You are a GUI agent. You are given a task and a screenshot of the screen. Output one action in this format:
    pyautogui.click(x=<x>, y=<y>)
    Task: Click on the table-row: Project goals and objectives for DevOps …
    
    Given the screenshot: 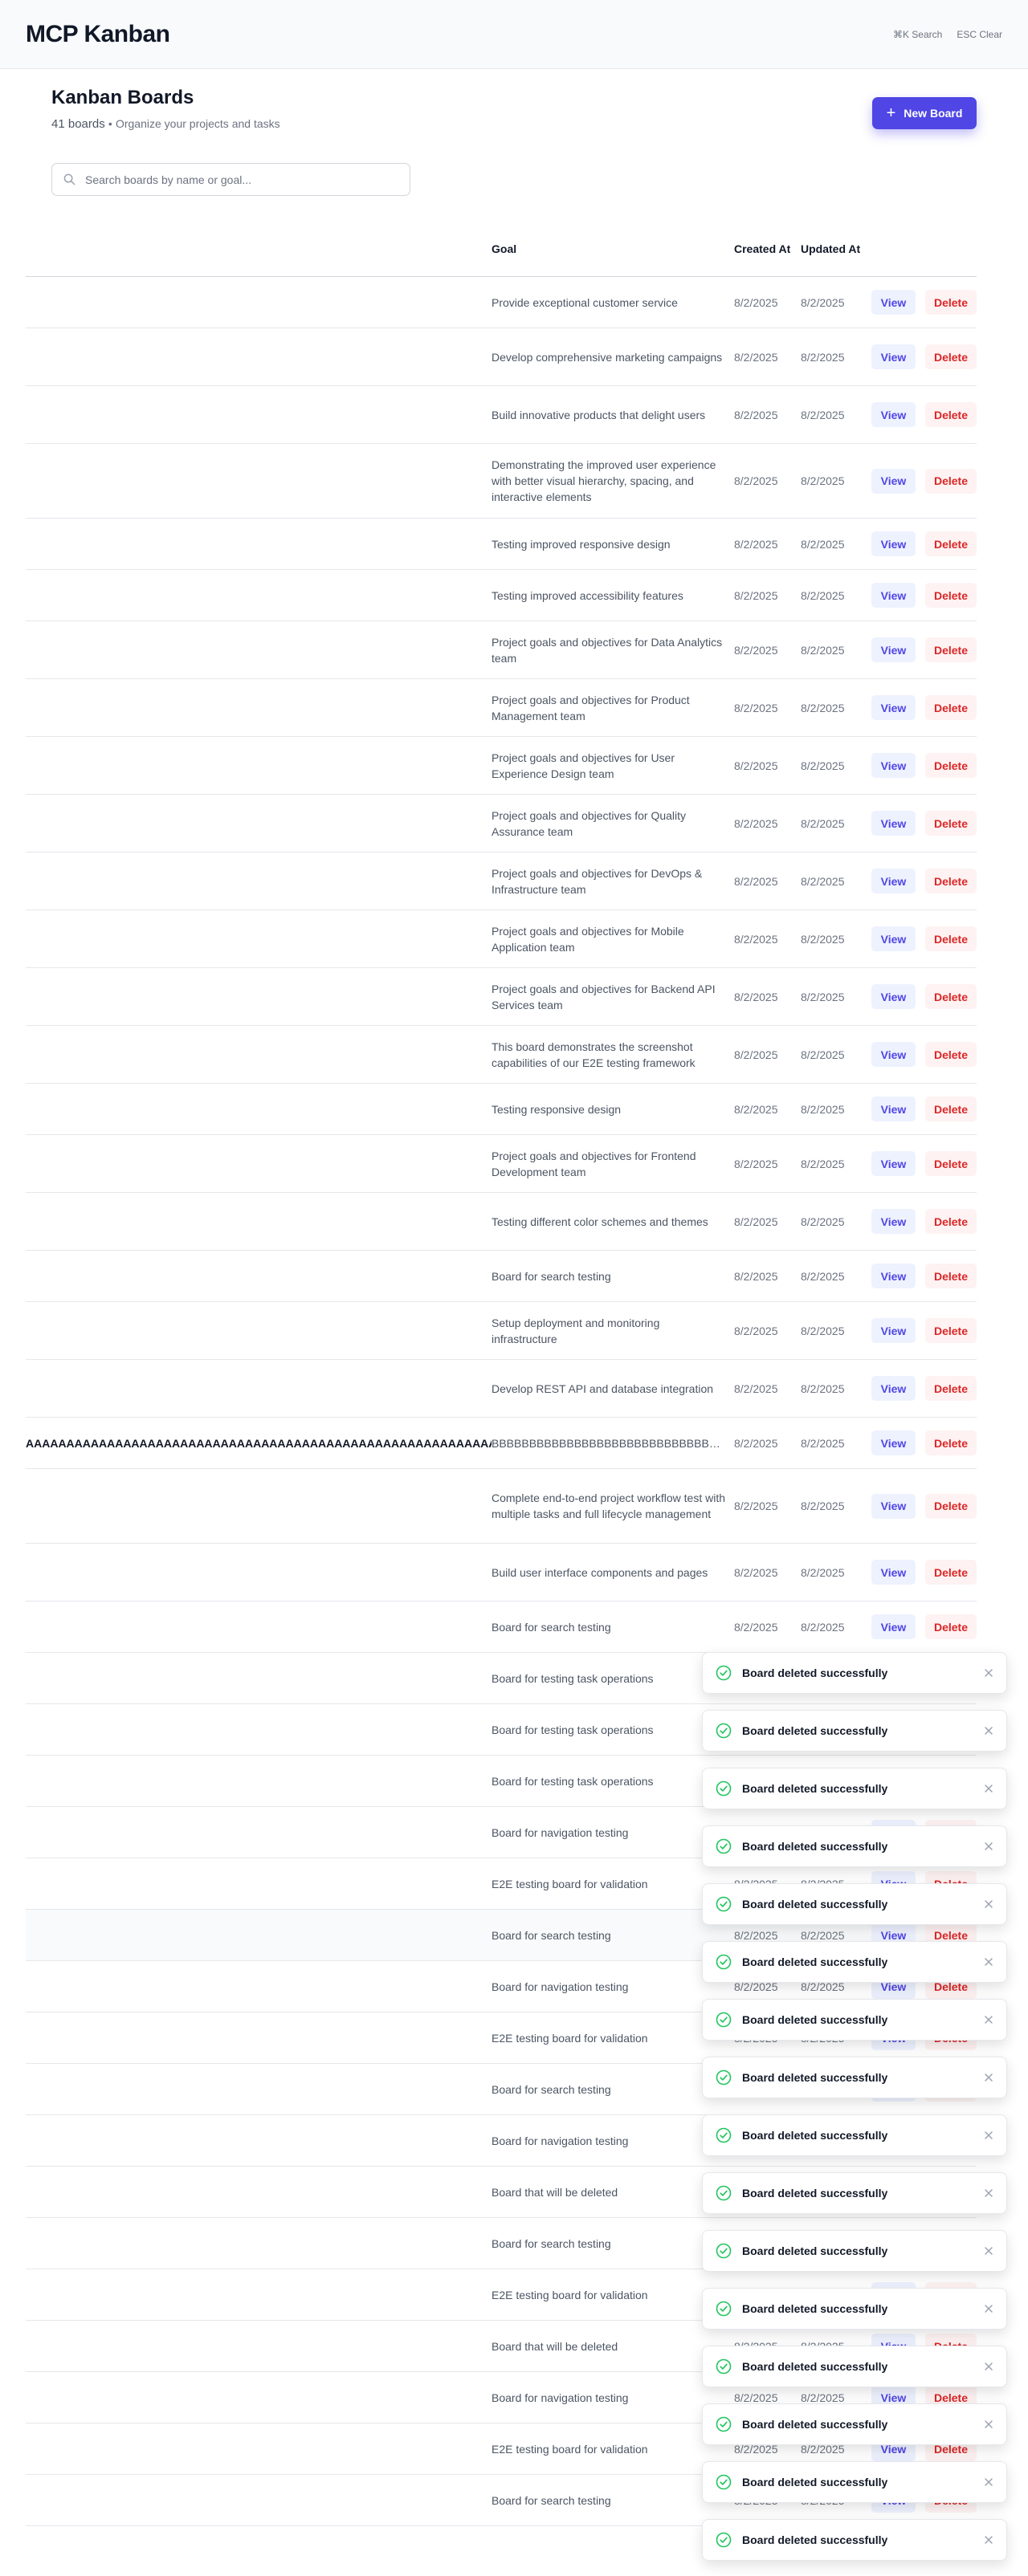 What is the action you would take?
    pyautogui.click(x=502, y=882)
    